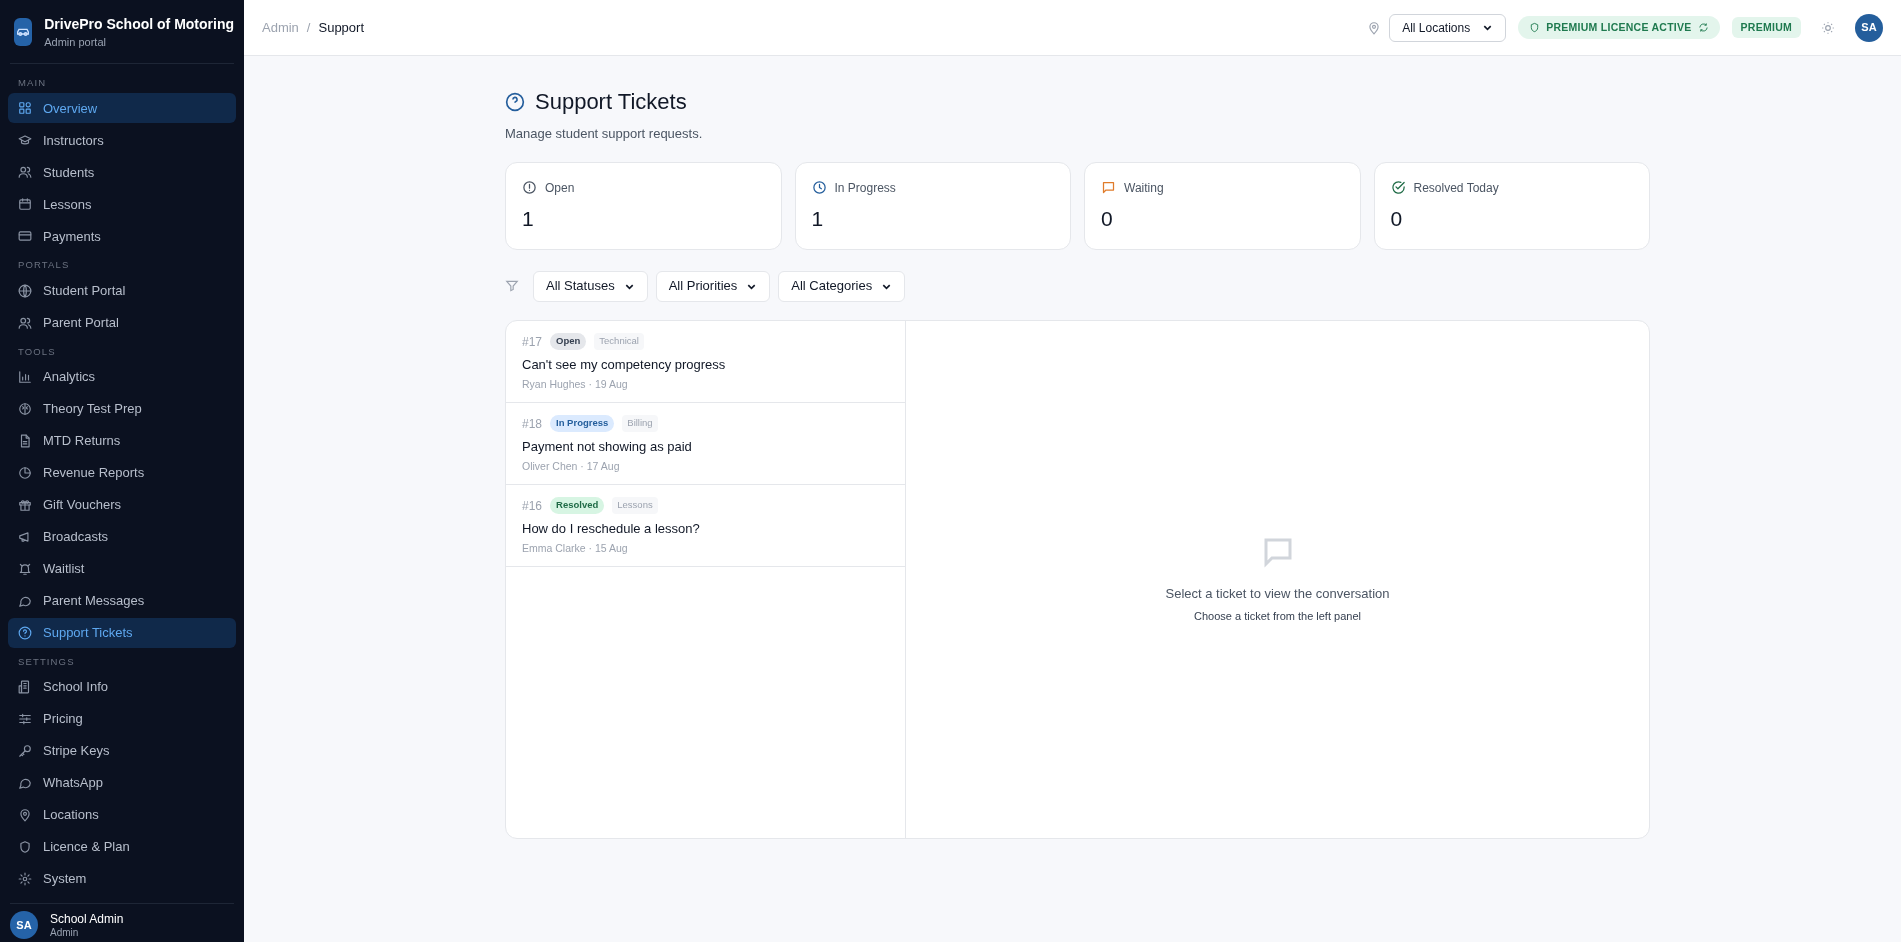 Image resolution: width=1901 pixels, height=942 pixels. Describe the element at coordinates (571, 466) in the screenshot. I see `ticket-meta: Oliver Chen · 17 Aug` at that location.